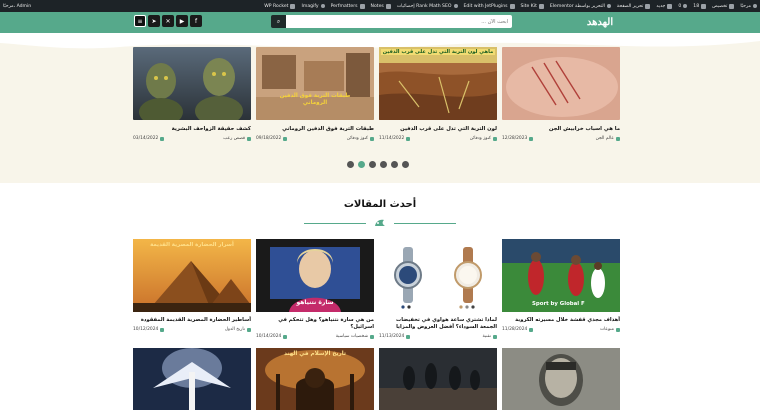 This screenshot has height=410, width=760. What do you see at coordinates (438, 138) in the screenshot?
I see `slide-meta: كنوز ودفائن 11/14/2022` at bounding box center [438, 138].